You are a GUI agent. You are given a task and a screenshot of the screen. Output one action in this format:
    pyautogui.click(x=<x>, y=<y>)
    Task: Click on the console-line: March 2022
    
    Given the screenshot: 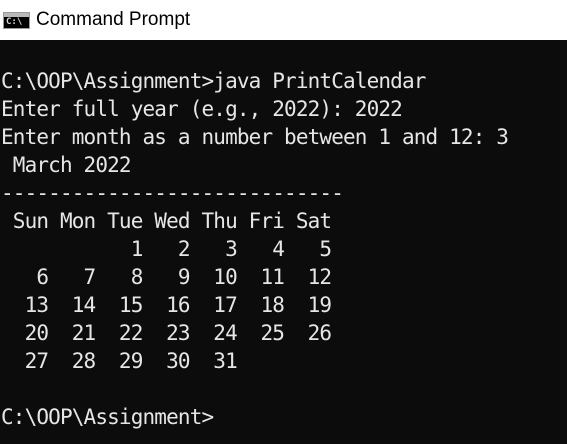 What is the action you would take?
    pyautogui.click(x=66, y=165)
    